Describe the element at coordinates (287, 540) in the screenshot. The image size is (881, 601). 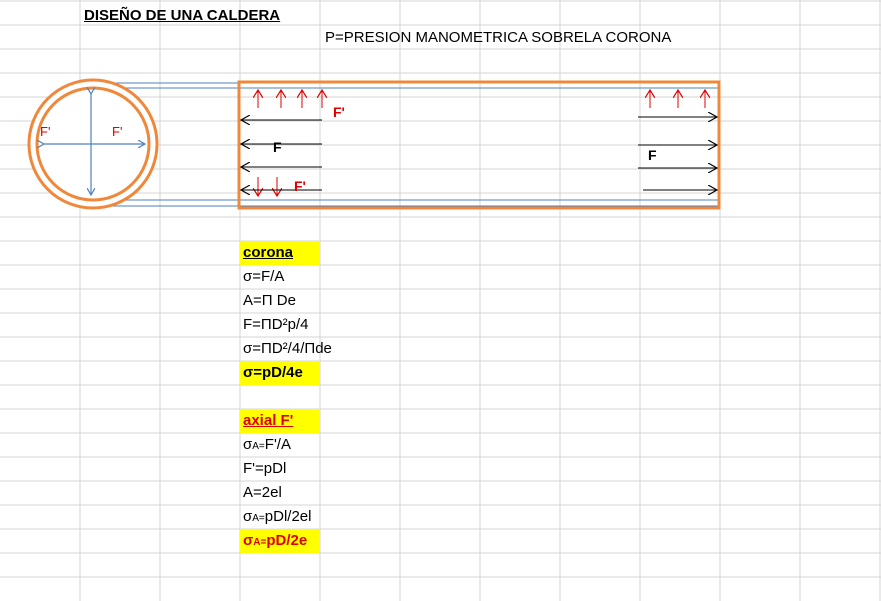
I see `axial-result-rest: pD/2e` at that location.